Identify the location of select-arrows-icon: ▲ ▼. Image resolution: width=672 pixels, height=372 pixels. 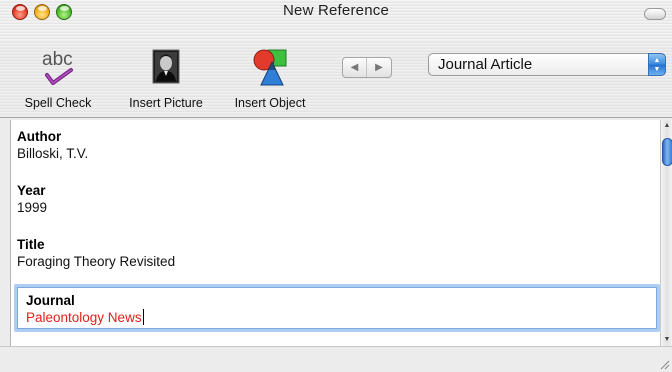
(657, 64).